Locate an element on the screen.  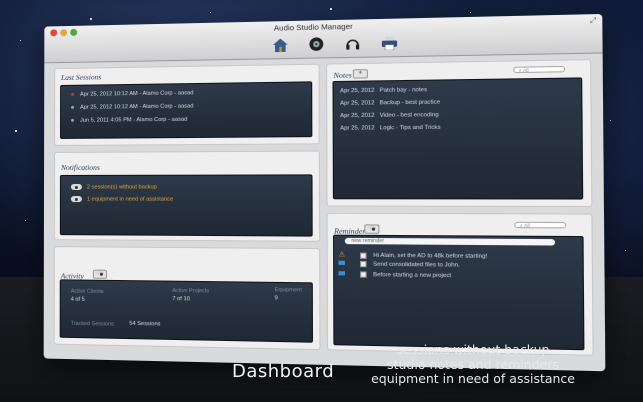
equipment-label: Equipment is located at coordinates (288, 290).